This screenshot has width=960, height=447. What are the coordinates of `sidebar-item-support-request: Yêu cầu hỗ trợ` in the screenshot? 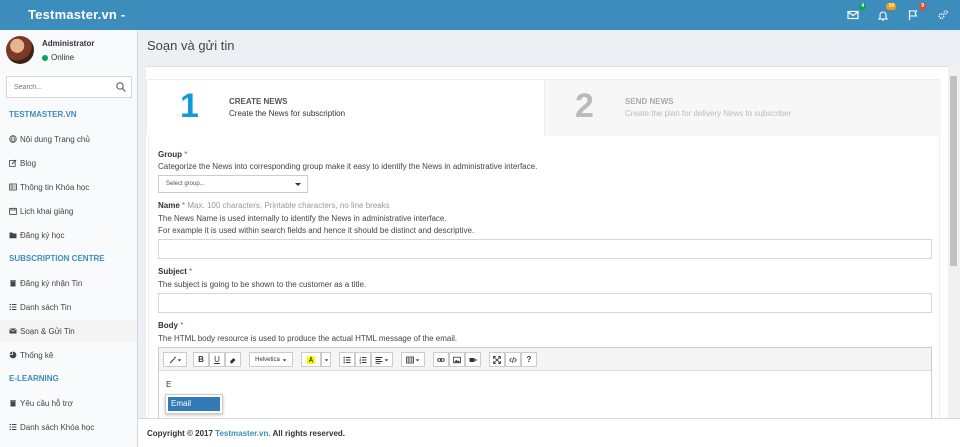 It's located at (68, 403).